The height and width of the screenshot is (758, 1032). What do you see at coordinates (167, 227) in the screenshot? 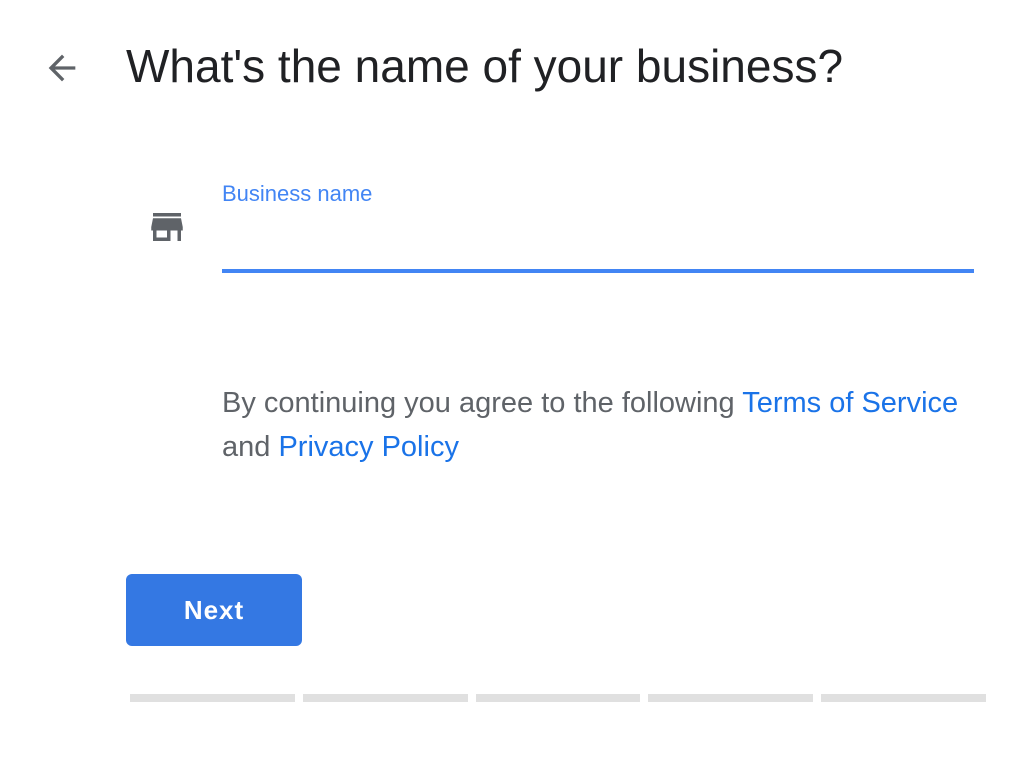
I see `storefront-icon` at bounding box center [167, 227].